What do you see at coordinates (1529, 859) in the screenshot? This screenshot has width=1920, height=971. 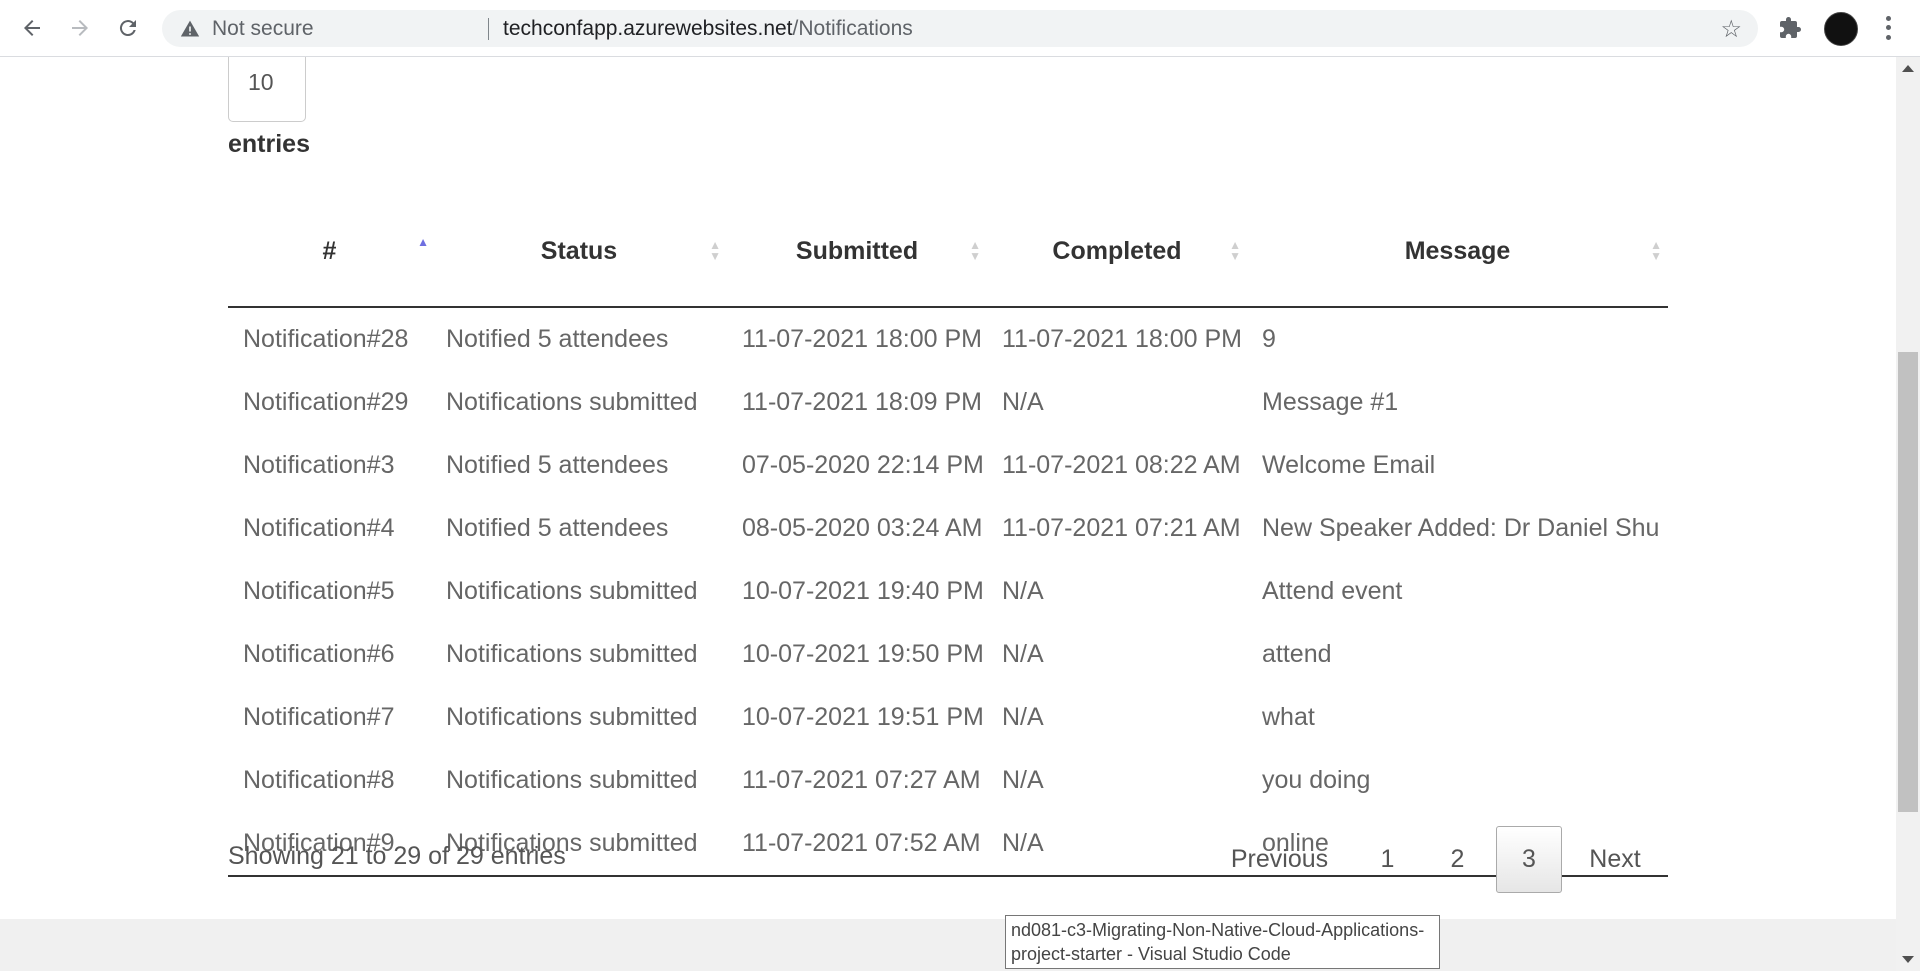 I see `pagination-page-3-current: 3` at bounding box center [1529, 859].